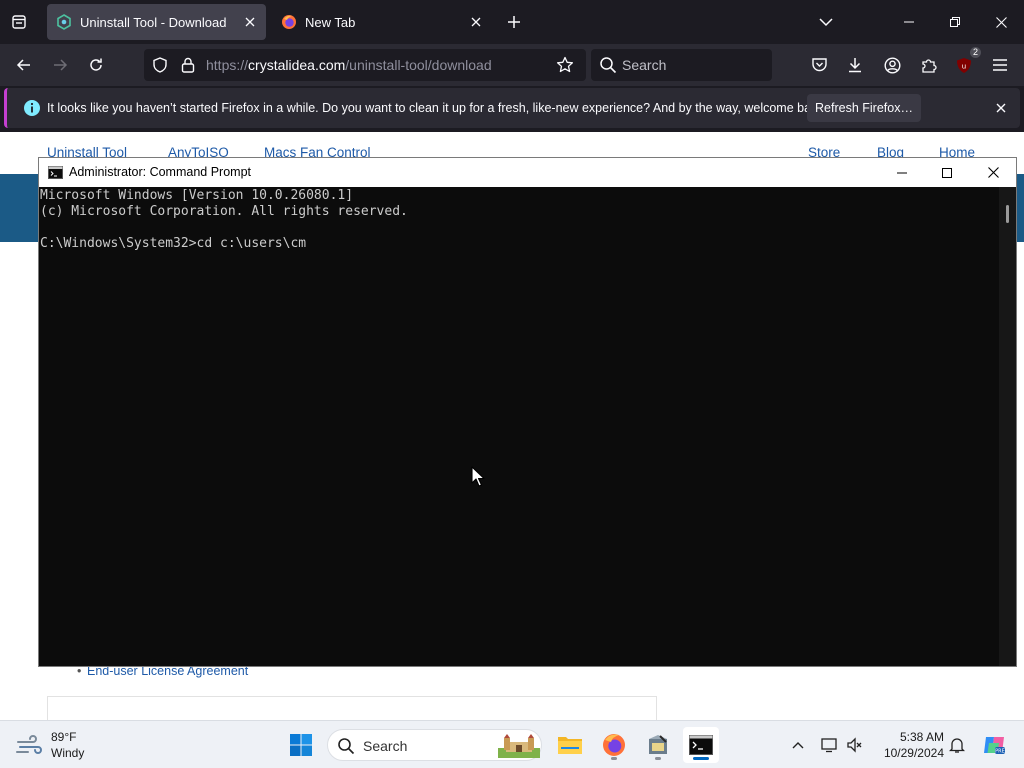 The width and height of the screenshot is (1024, 768). What do you see at coordinates (29, 744) in the screenshot?
I see `wind-icon` at bounding box center [29, 744].